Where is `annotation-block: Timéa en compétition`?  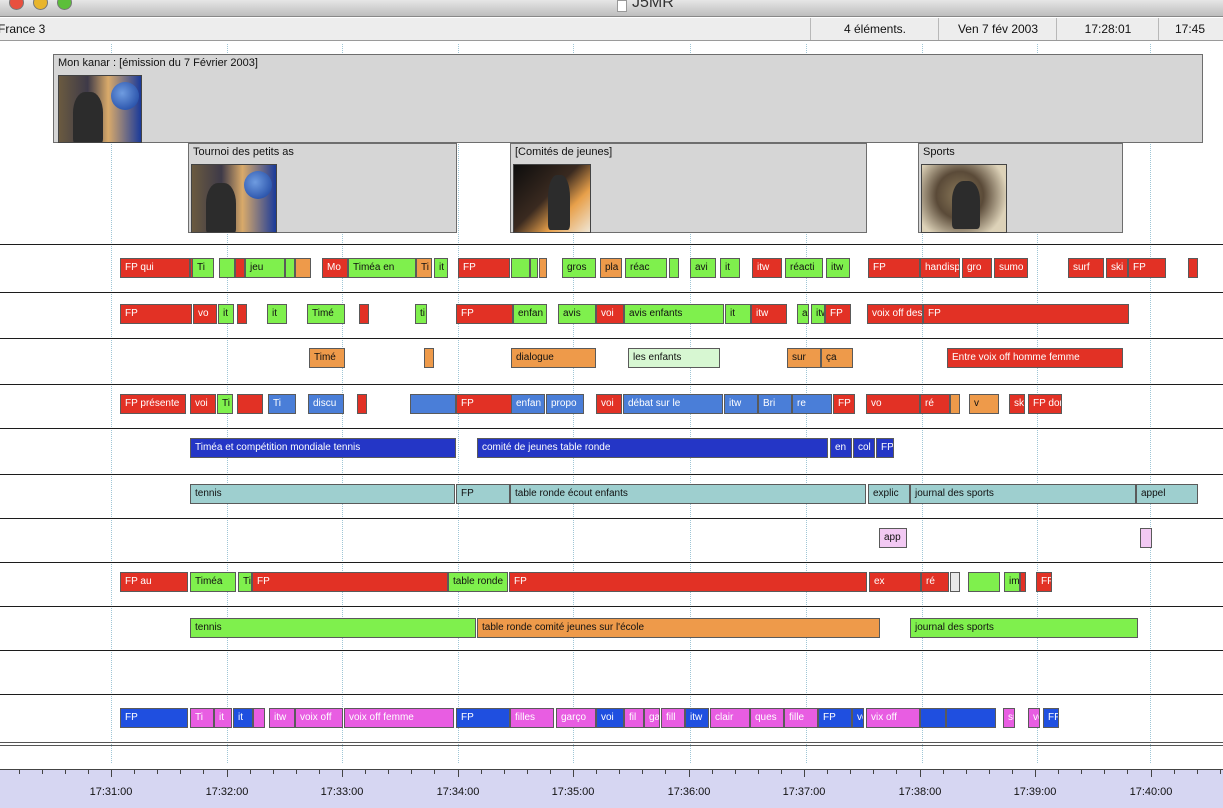 annotation-block: Timéa en compétition is located at coordinates (245, 582).